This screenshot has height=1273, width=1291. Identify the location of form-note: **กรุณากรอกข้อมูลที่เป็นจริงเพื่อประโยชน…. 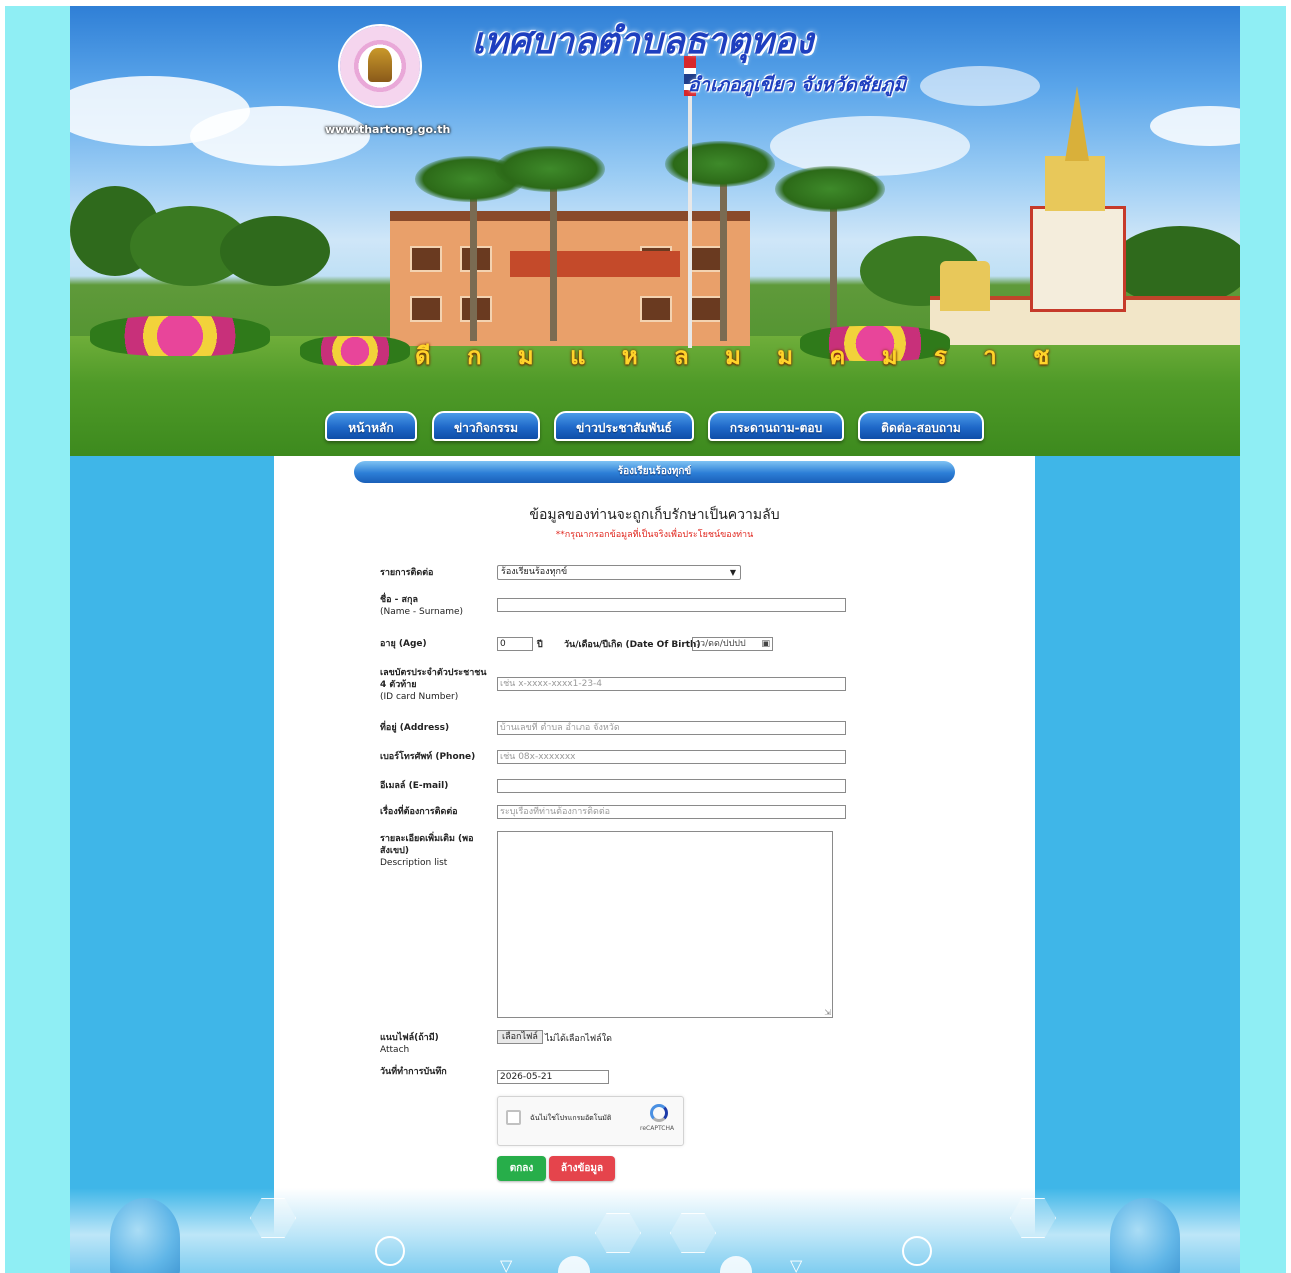
(654, 535).